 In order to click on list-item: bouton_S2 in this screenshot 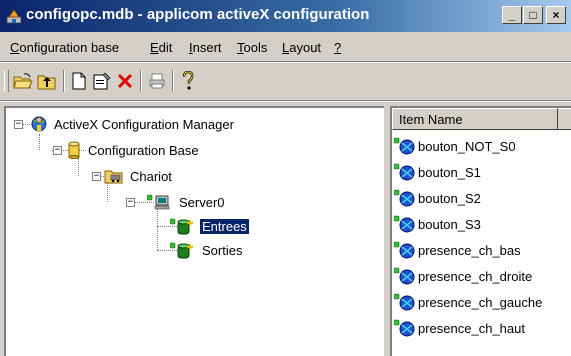, I will do `click(437, 198)`.